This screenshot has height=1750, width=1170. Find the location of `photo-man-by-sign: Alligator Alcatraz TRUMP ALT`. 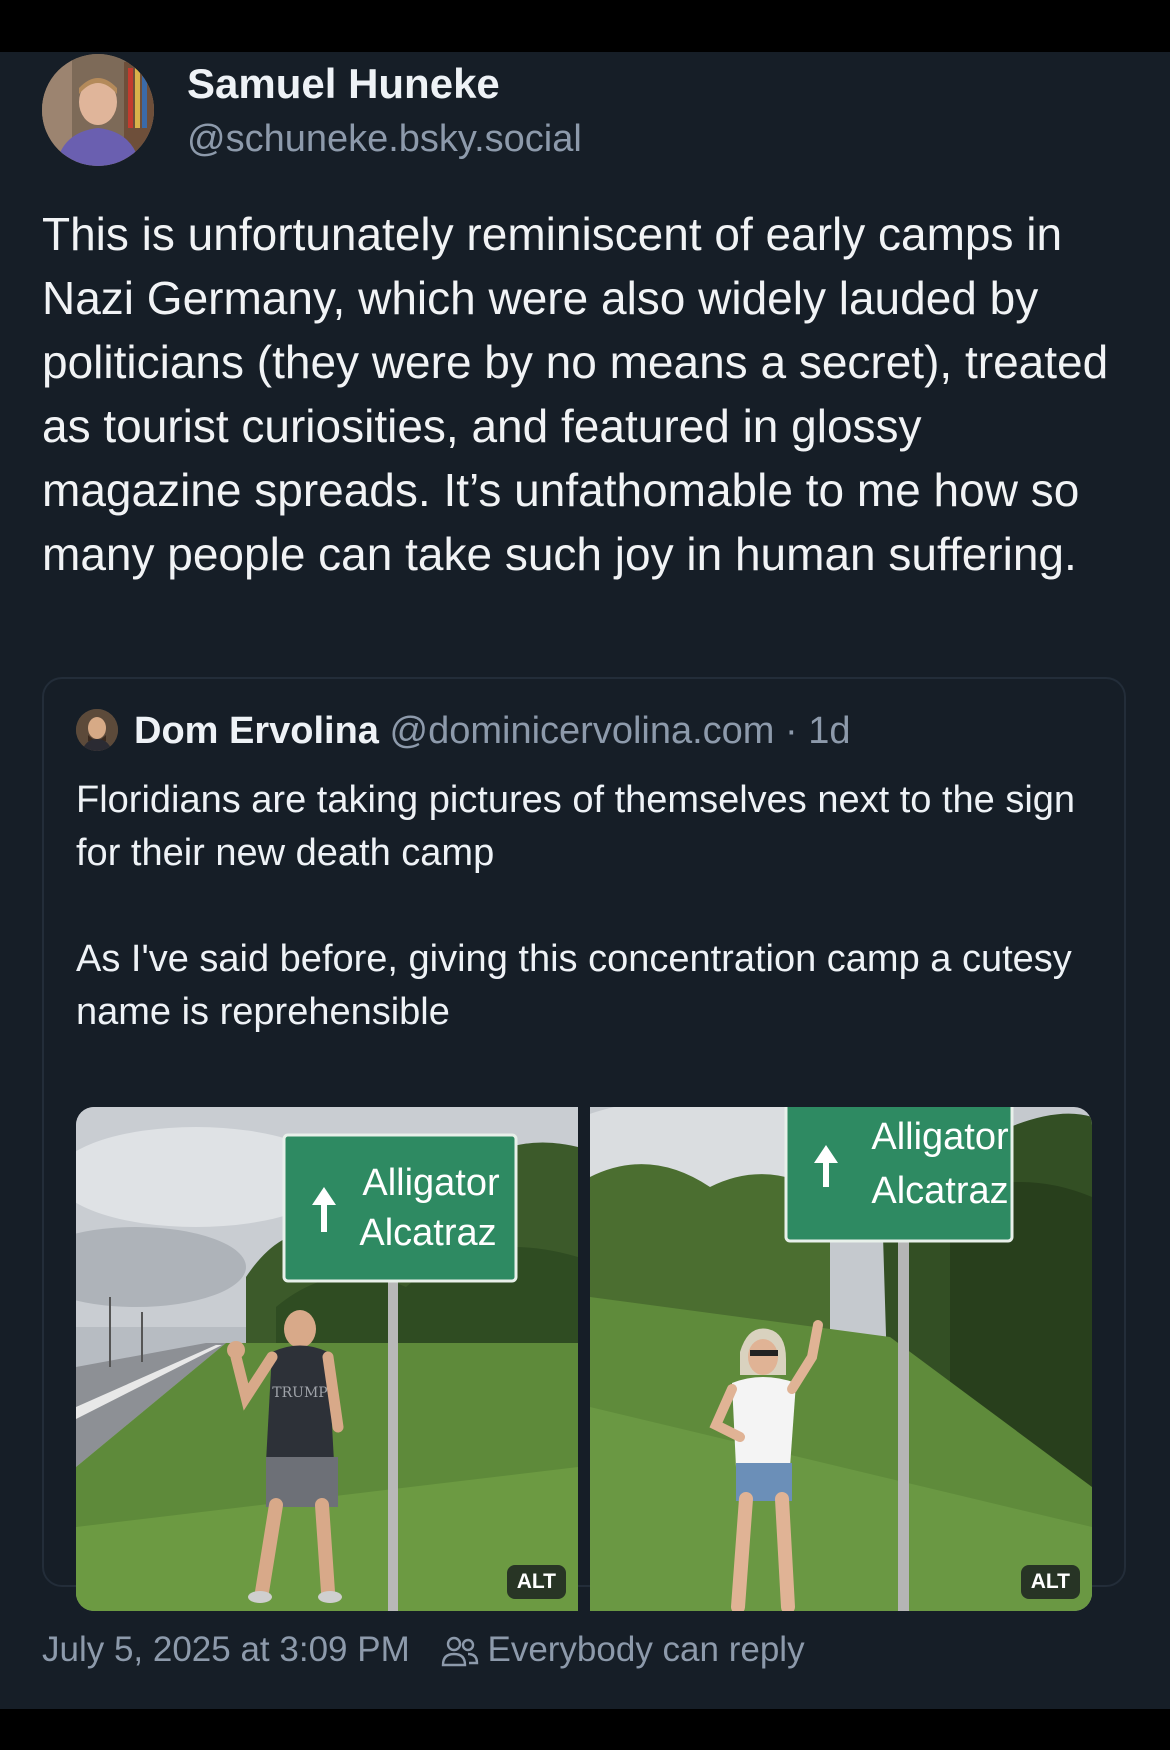

photo-man-by-sign: Alligator Alcatraz TRUMP ALT is located at coordinates (327, 1359).